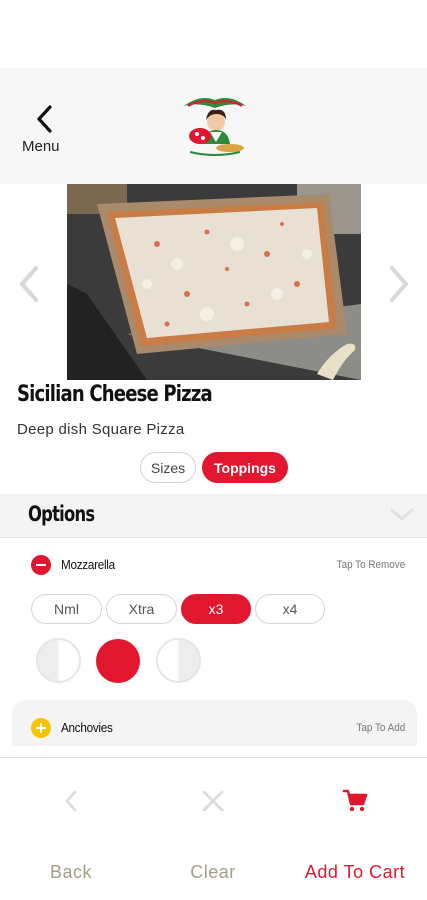 Image resolution: width=427 pixels, height=900 pixels. I want to click on carousel-next-button, so click(399, 284).